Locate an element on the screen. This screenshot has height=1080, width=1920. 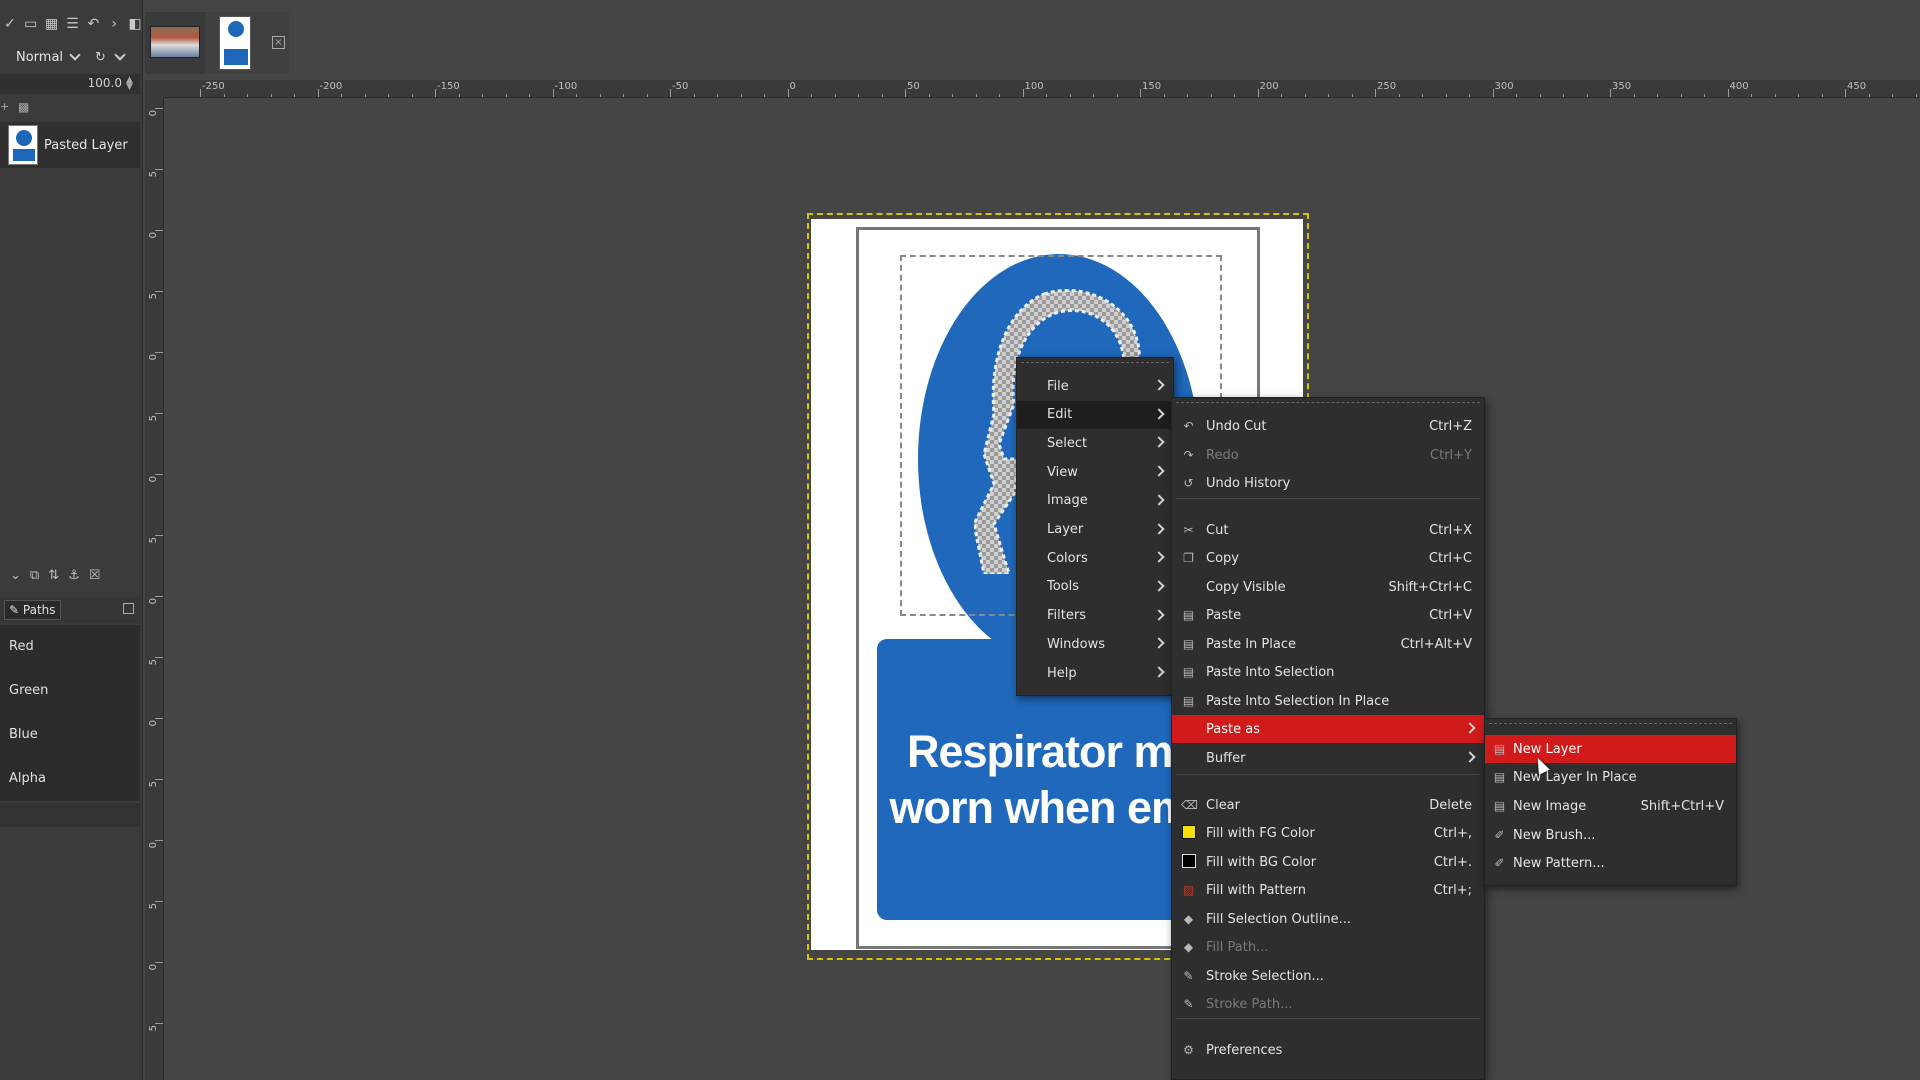
menu-item-label: Image is located at coordinates (1067, 501).